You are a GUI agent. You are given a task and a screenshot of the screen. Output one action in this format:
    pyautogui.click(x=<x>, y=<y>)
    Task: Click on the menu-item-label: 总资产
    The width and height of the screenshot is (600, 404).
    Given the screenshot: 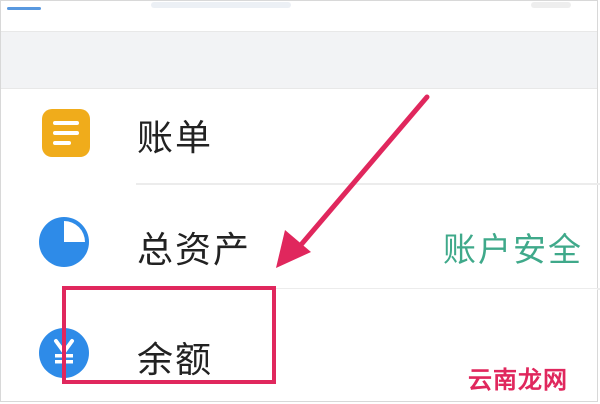 What is the action you would take?
    pyautogui.click(x=194, y=250)
    